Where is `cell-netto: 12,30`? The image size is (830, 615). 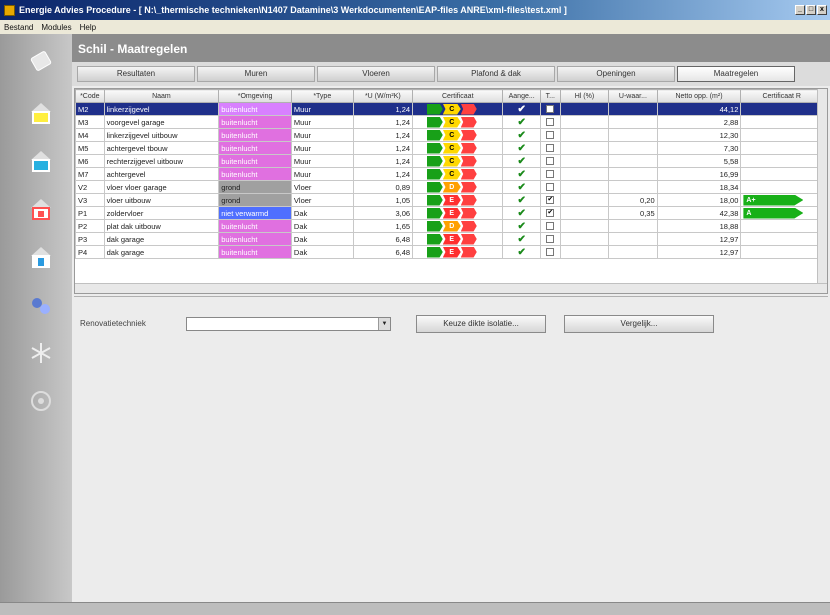
cell-netto: 12,30 is located at coordinates (699, 135).